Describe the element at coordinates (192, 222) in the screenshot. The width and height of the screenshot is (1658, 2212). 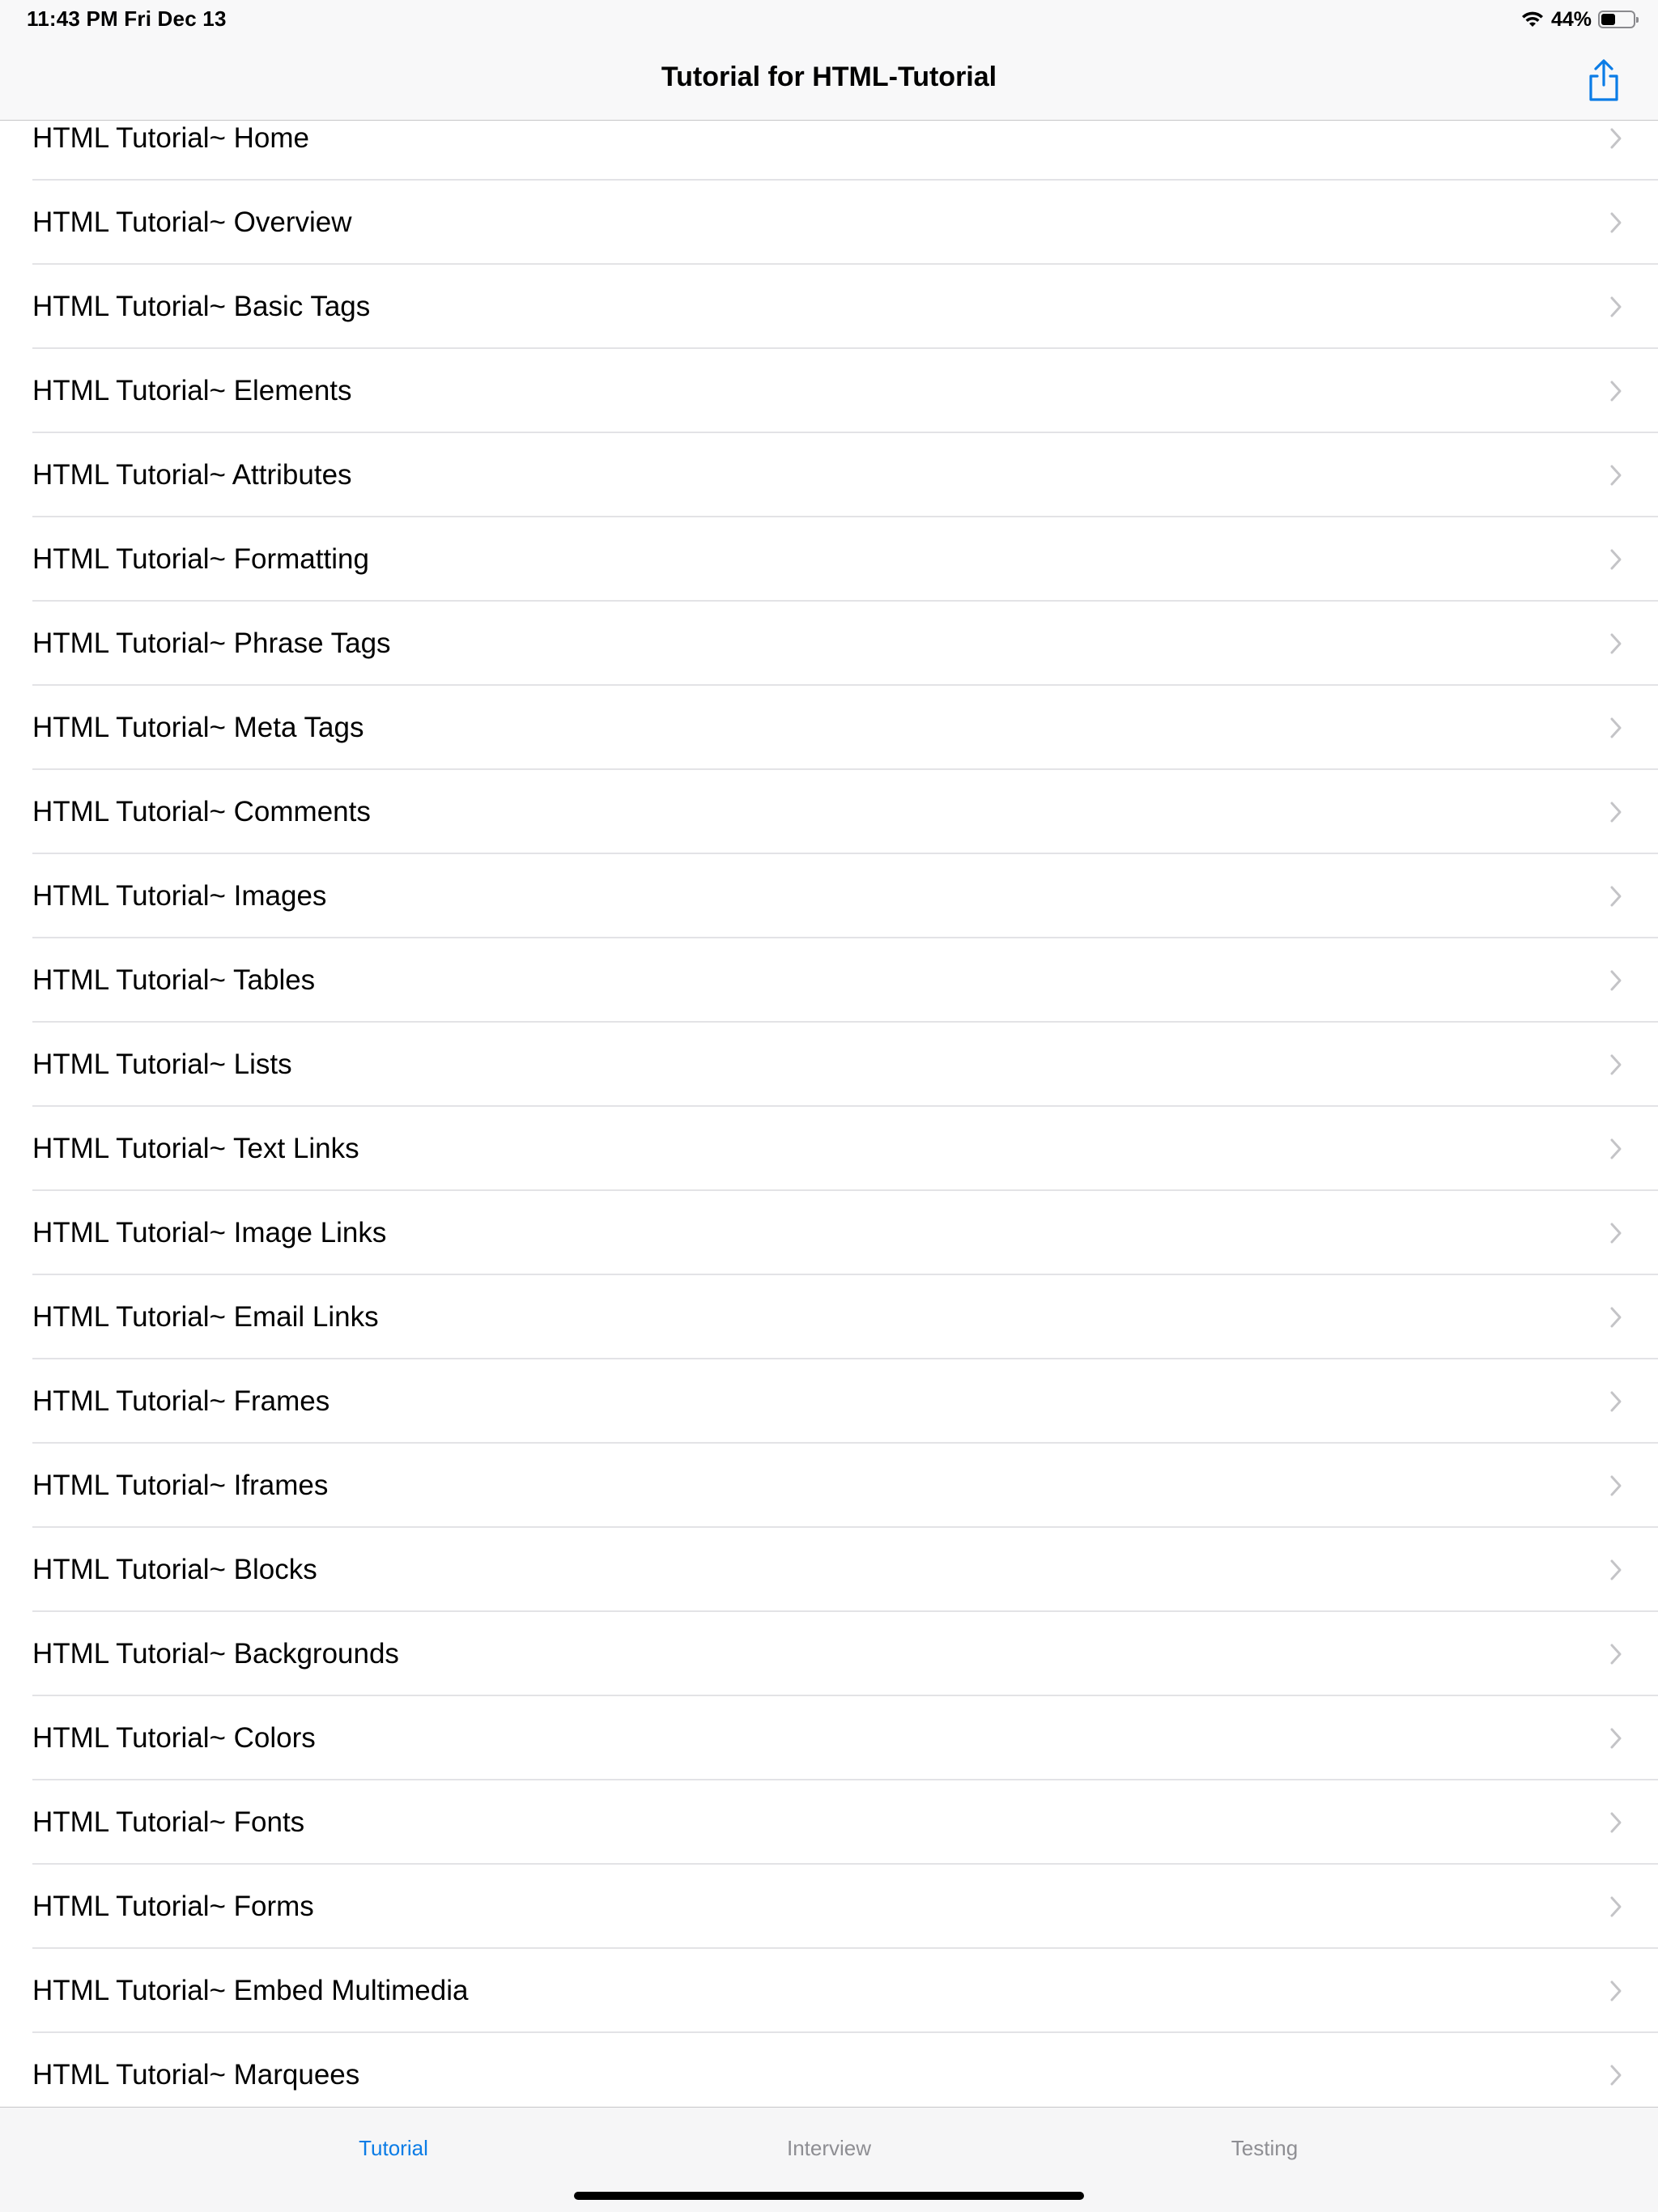
I see `list-item-label: HTML Tutorial~ Overview` at that location.